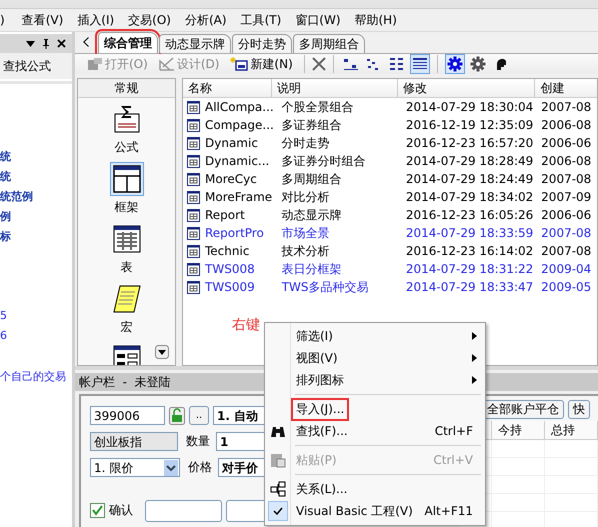 This screenshot has width=598, height=527. I want to click on table-cell-text: 多周期组合, so click(311, 179).